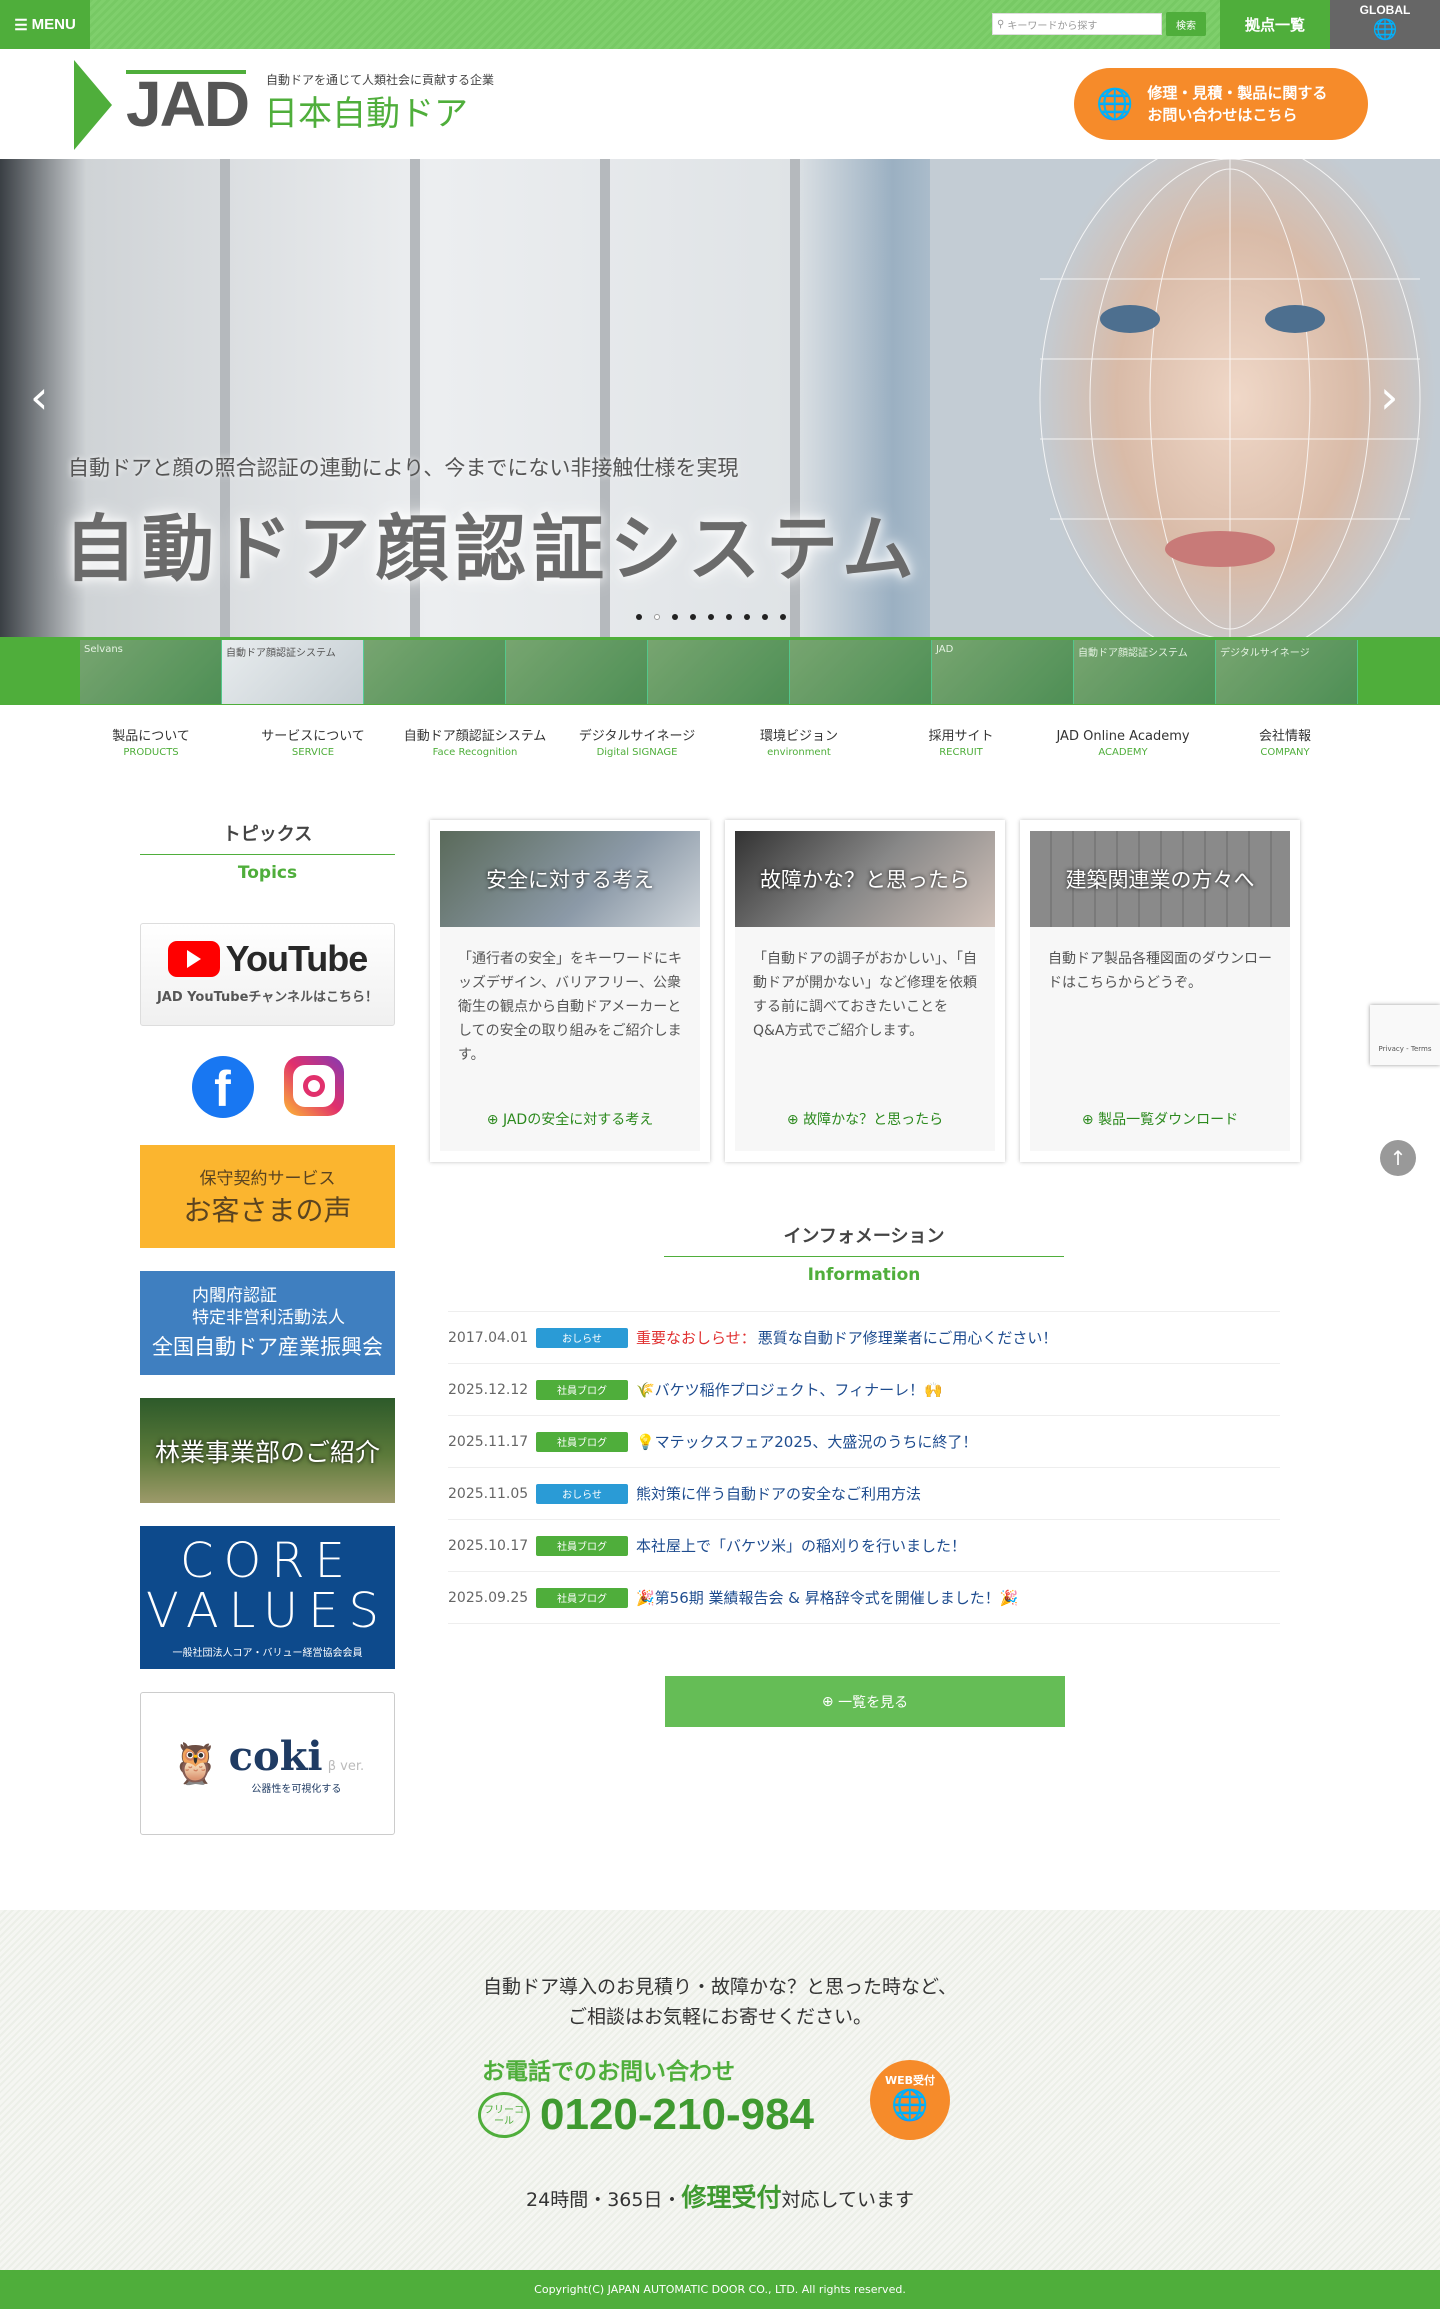 The width and height of the screenshot is (1440, 2309). What do you see at coordinates (1405, 1035) in the screenshot?
I see `recaptcha-badge: Privacy - Terms` at bounding box center [1405, 1035].